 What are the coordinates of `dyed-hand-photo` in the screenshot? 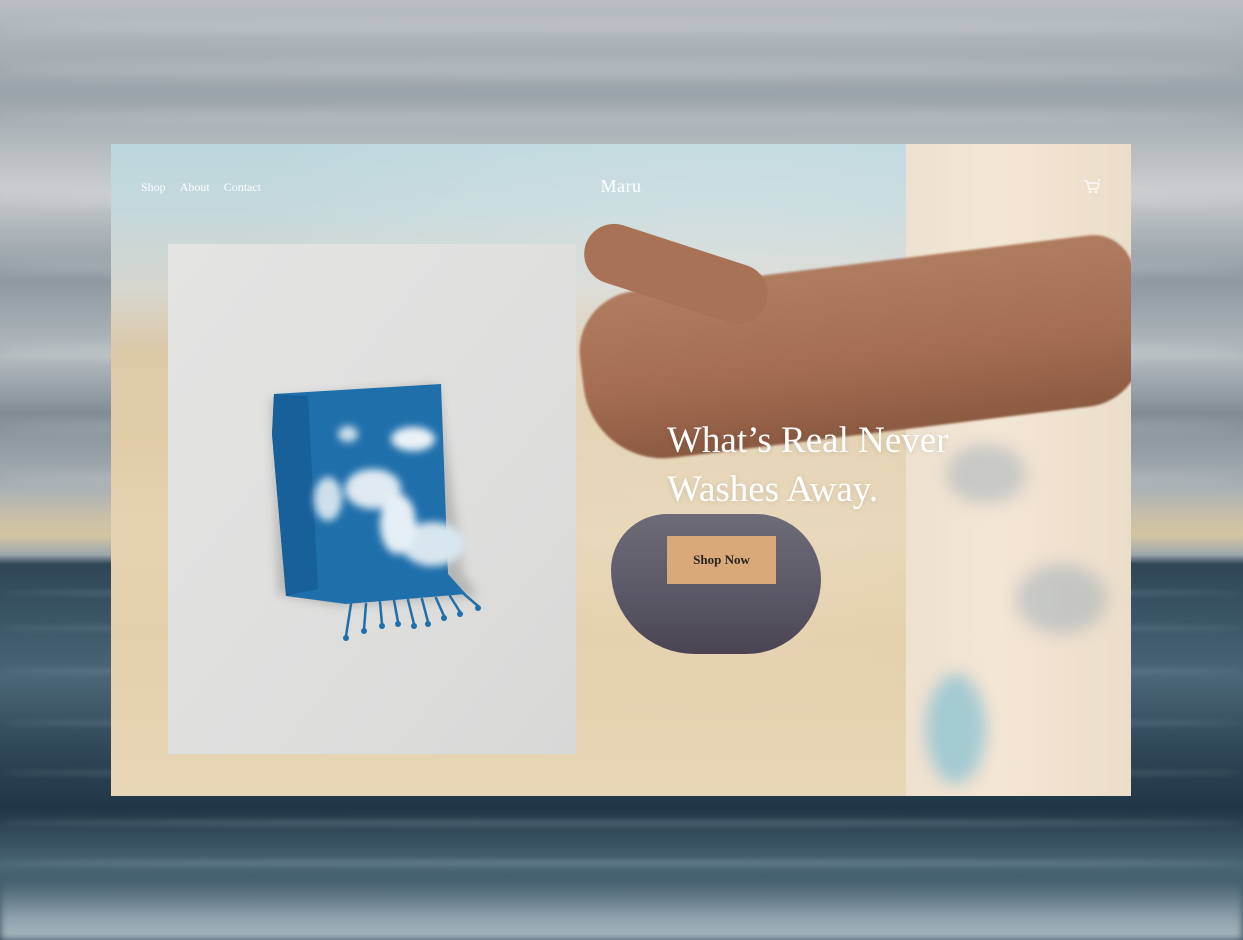 It's located at (716, 584).